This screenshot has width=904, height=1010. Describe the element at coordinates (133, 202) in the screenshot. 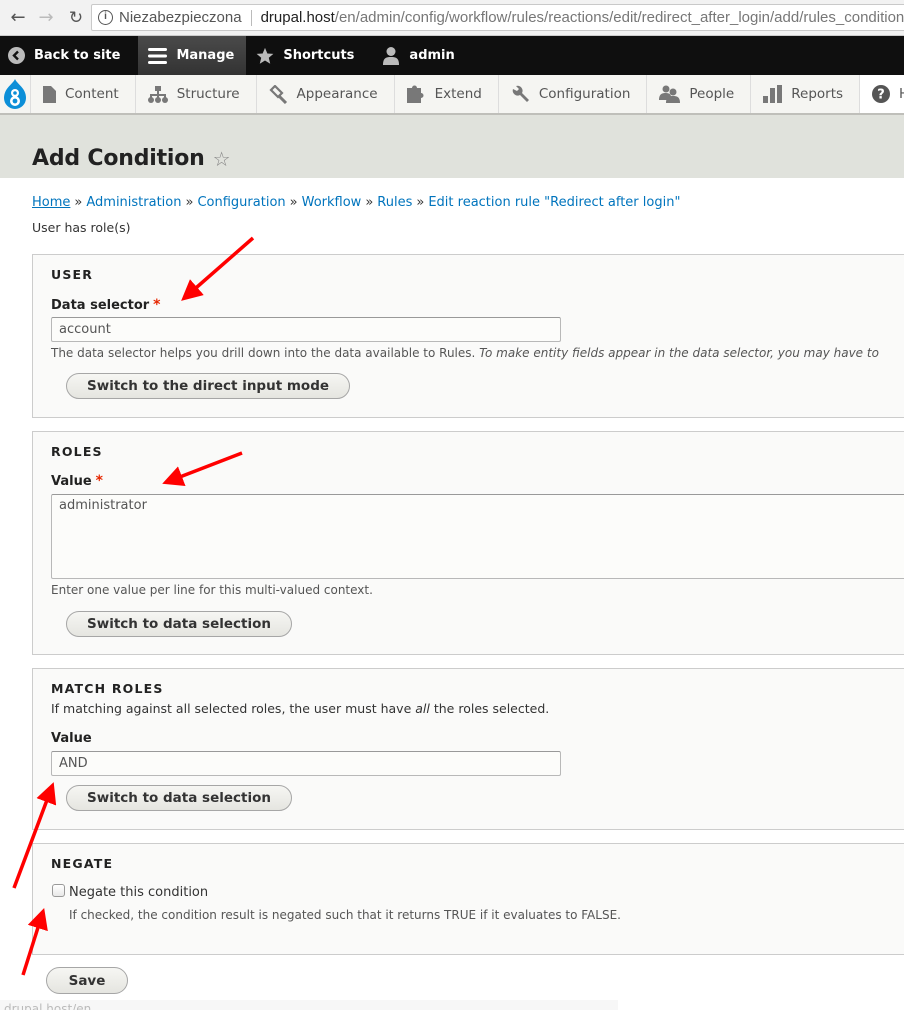

I see `breadcrumb-administration: Administration` at that location.